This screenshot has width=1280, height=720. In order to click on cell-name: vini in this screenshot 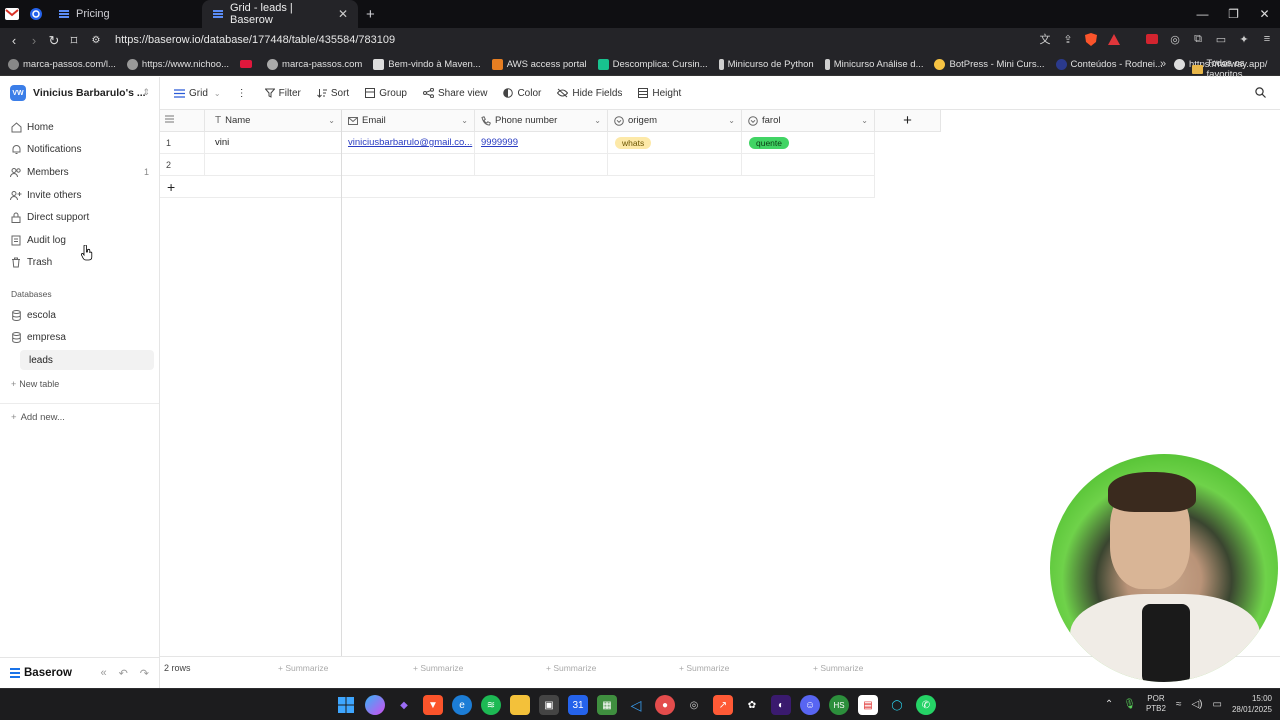, I will do `click(273, 143)`.